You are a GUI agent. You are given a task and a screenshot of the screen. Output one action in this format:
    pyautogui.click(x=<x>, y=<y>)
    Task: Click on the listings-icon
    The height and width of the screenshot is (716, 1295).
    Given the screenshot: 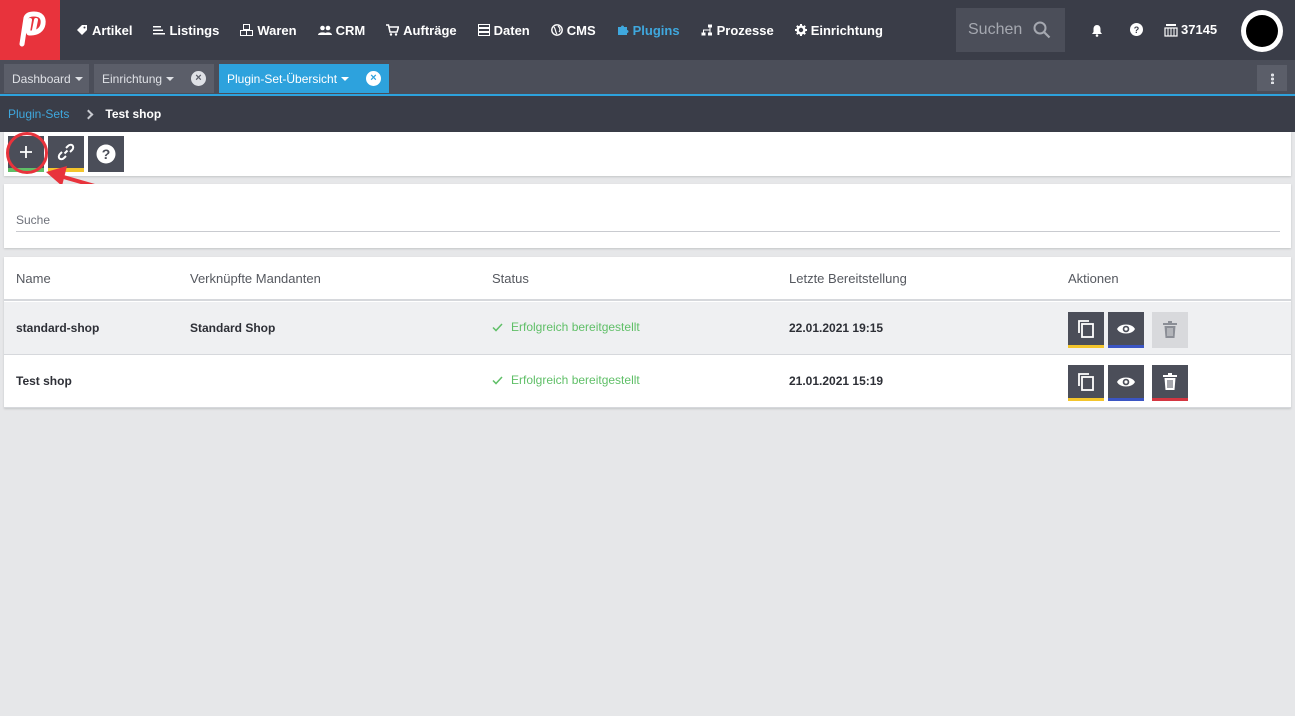 What is the action you would take?
    pyautogui.click(x=159, y=30)
    